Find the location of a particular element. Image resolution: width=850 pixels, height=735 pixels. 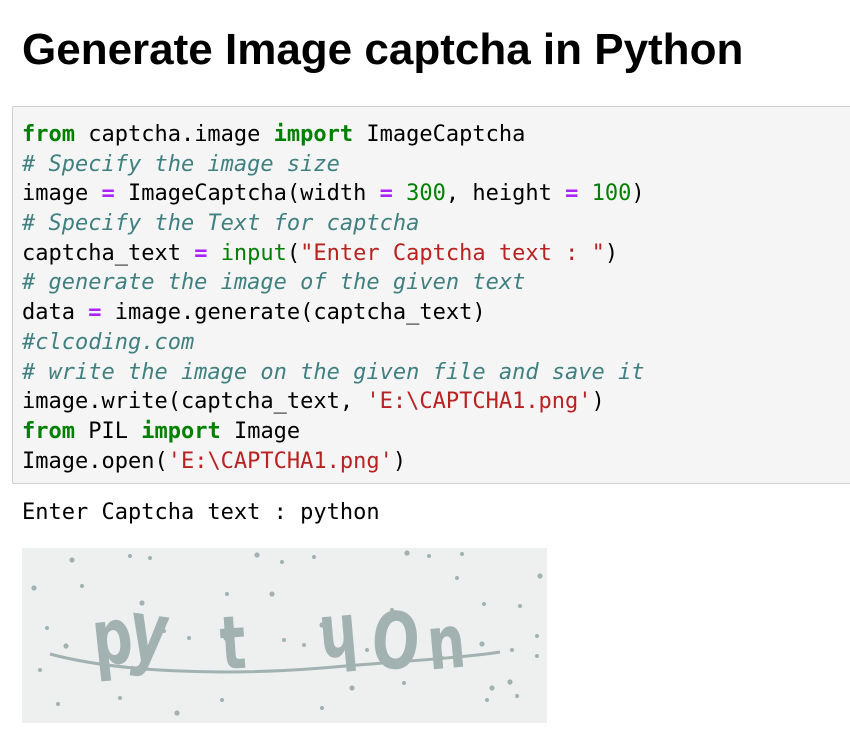

output-stdout: Enter Captcha text : python is located at coordinates (201, 512).